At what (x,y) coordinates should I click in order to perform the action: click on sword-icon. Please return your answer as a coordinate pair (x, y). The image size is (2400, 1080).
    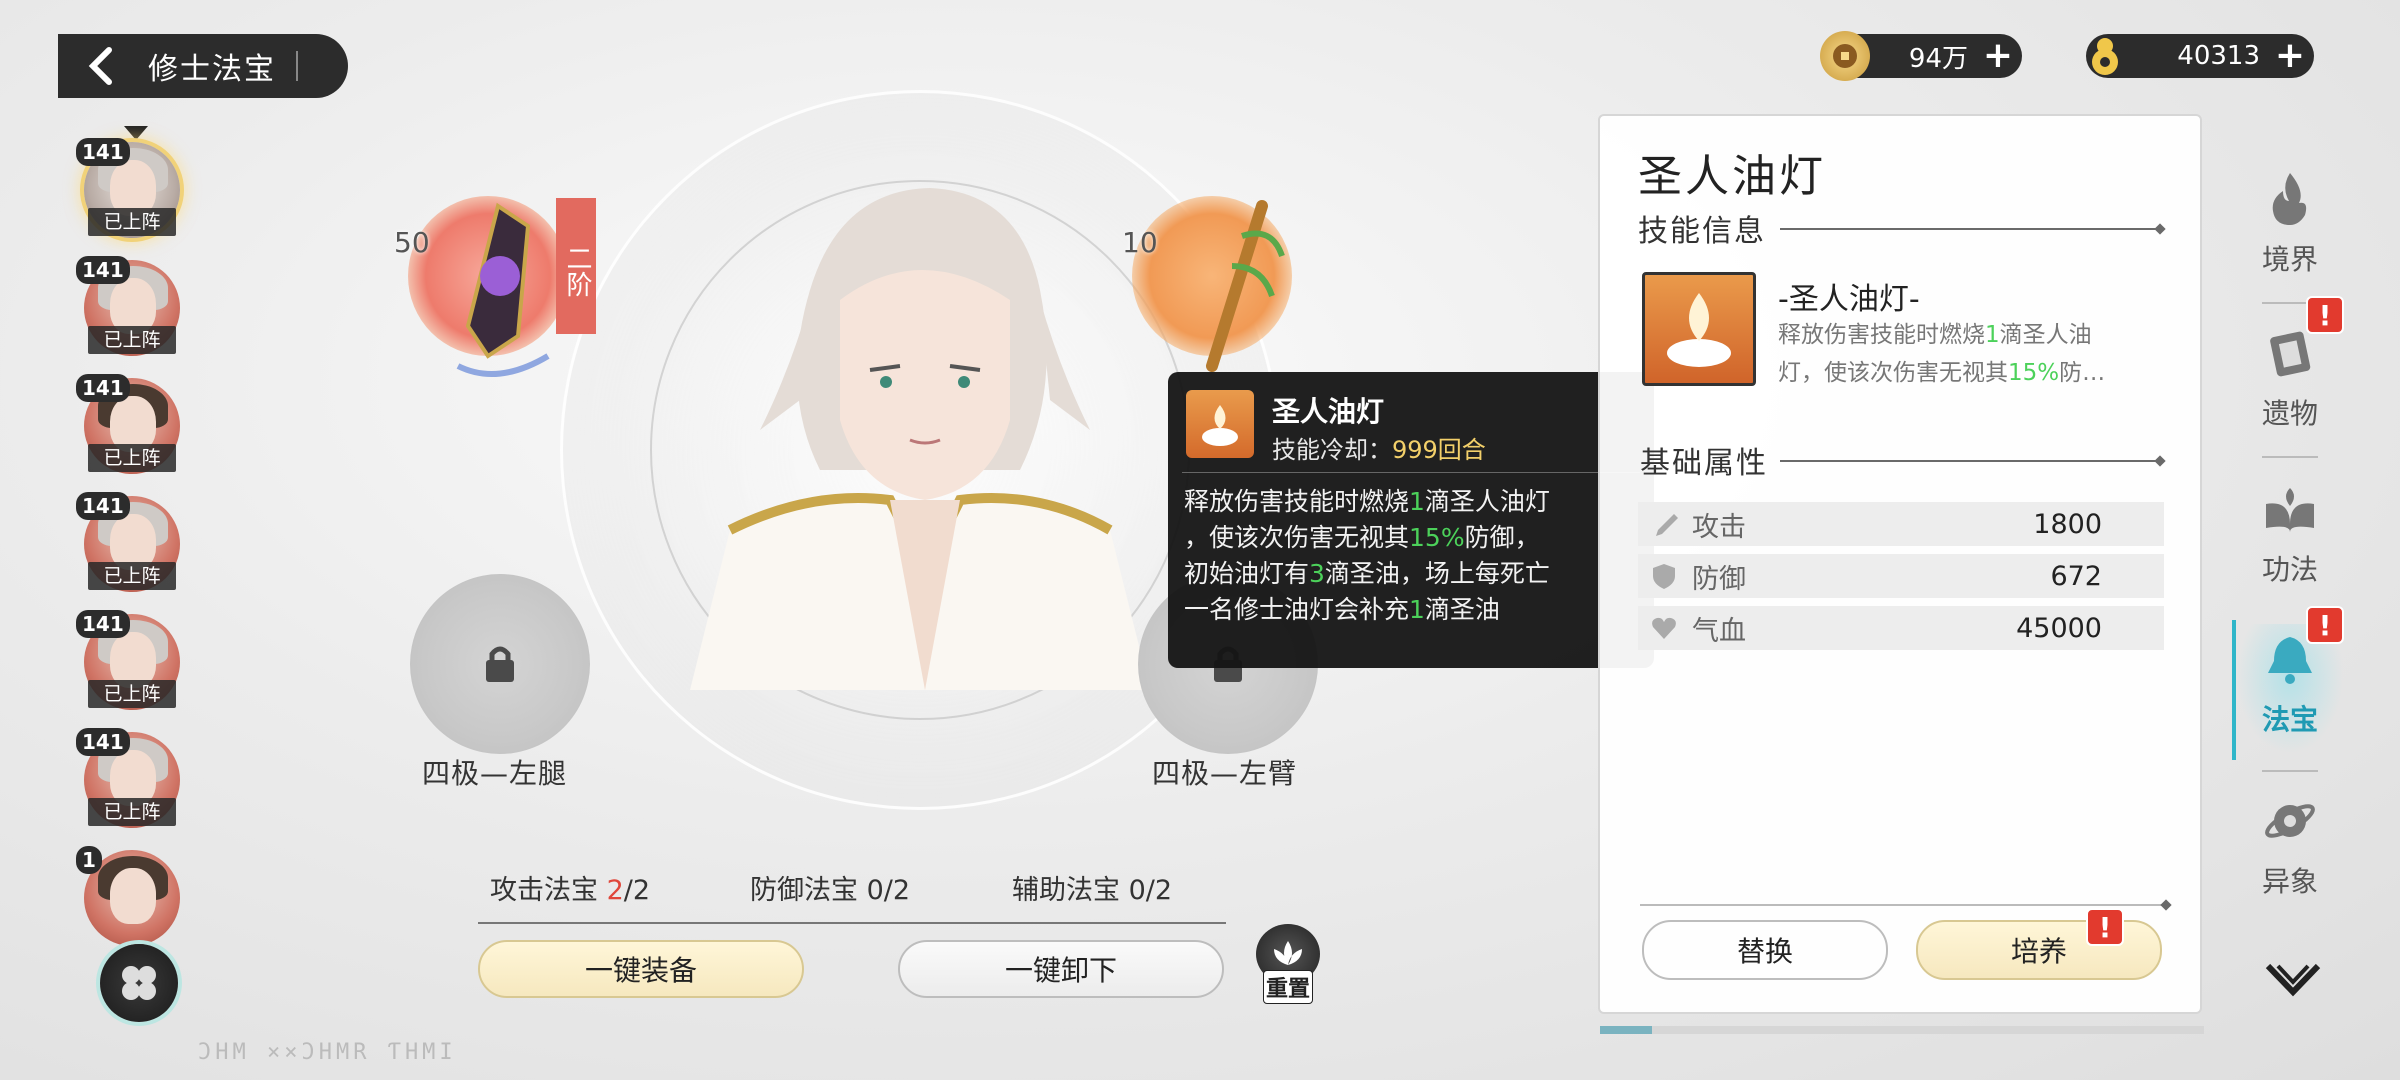
    Looking at the image, I should click on (1664, 524).